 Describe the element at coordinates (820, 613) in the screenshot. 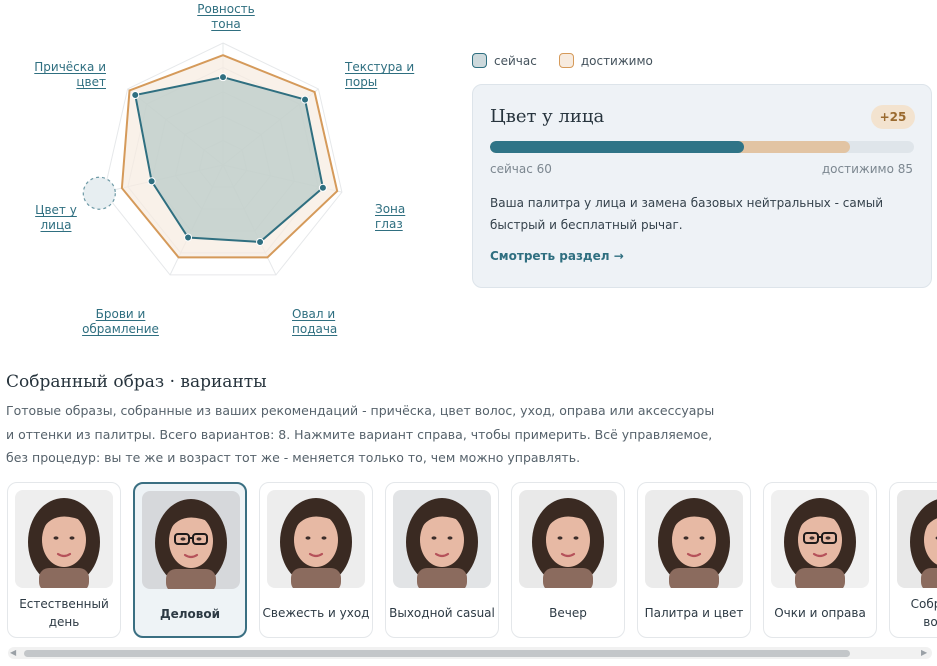

I see `variant-label: Очки и оправа` at that location.